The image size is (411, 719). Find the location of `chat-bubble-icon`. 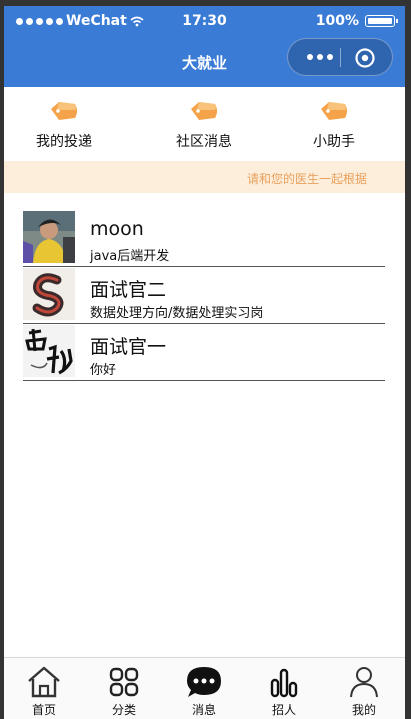

chat-bubble-icon is located at coordinates (204, 682).